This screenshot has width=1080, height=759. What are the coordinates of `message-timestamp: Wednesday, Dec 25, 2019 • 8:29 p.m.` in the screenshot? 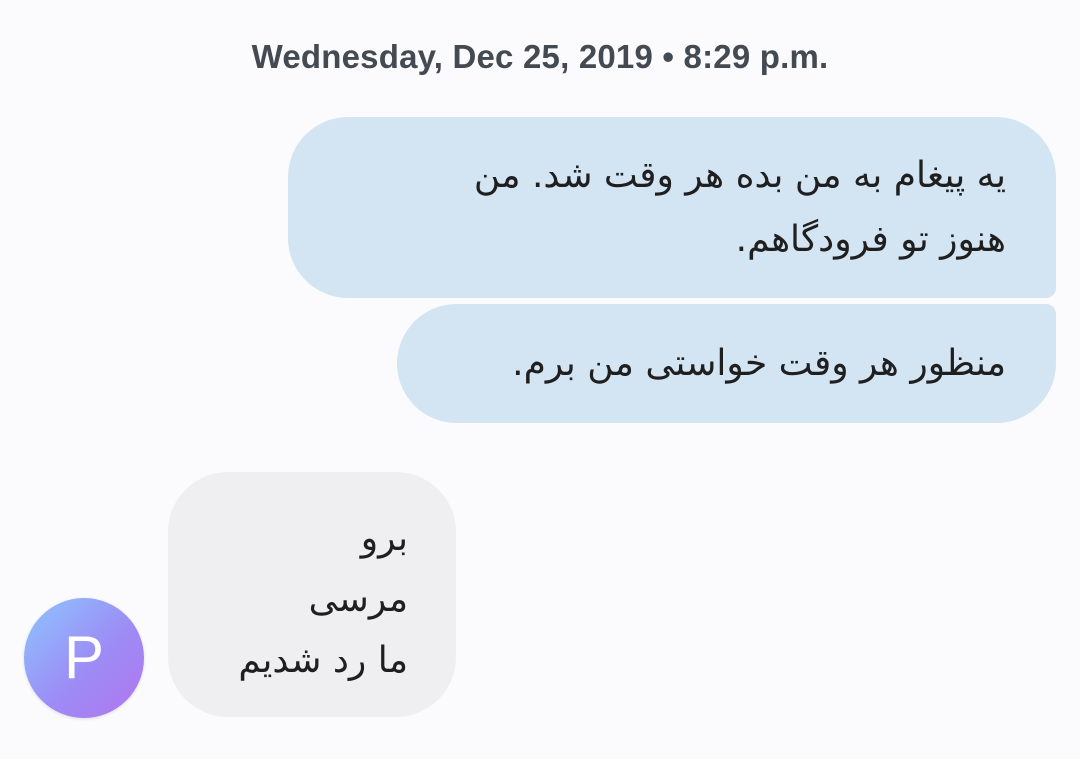 It's located at (540, 56).